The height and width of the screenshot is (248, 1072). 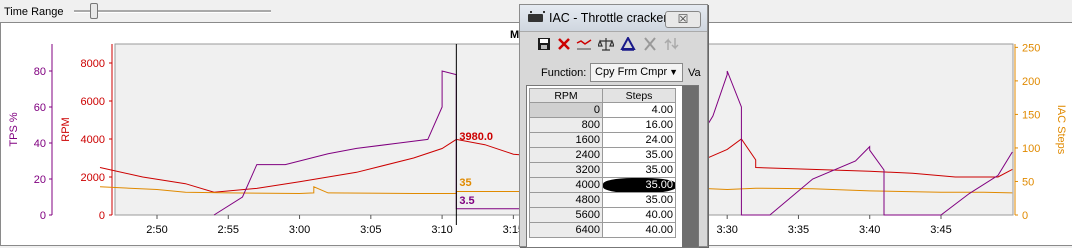 I want to click on rpm-axis-label: RPM, so click(x=66, y=129).